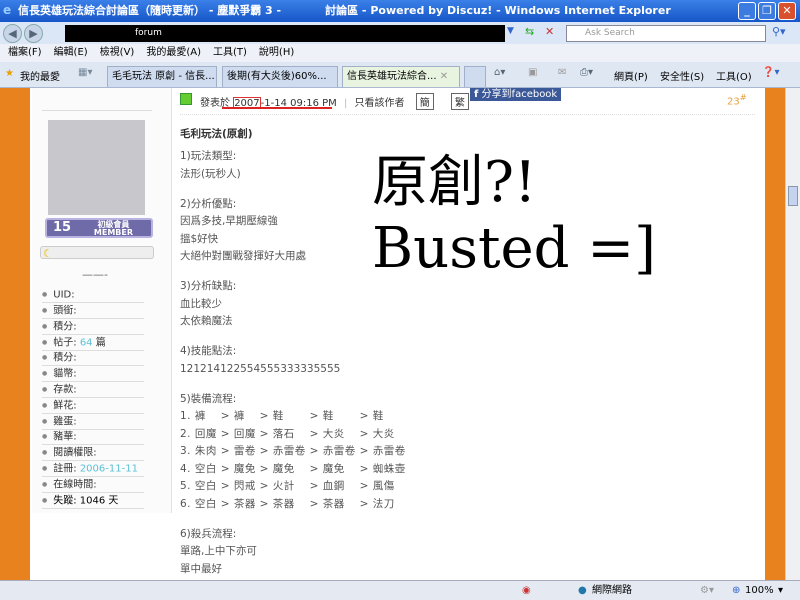 The image size is (800, 600). Describe the element at coordinates (208, 203) in the screenshot. I see `post-line: 2)分析優點:` at that location.